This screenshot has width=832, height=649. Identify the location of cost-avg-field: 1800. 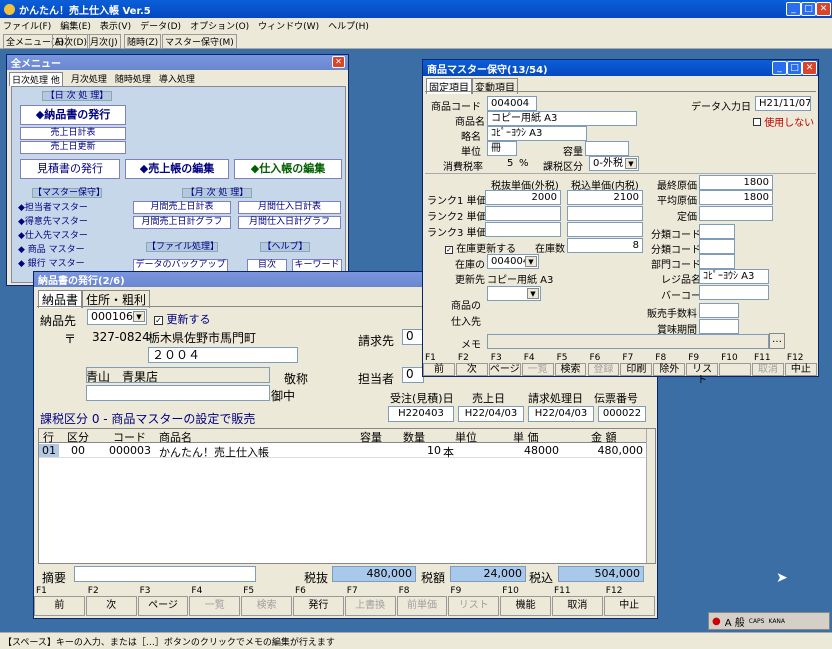
(736, 197).